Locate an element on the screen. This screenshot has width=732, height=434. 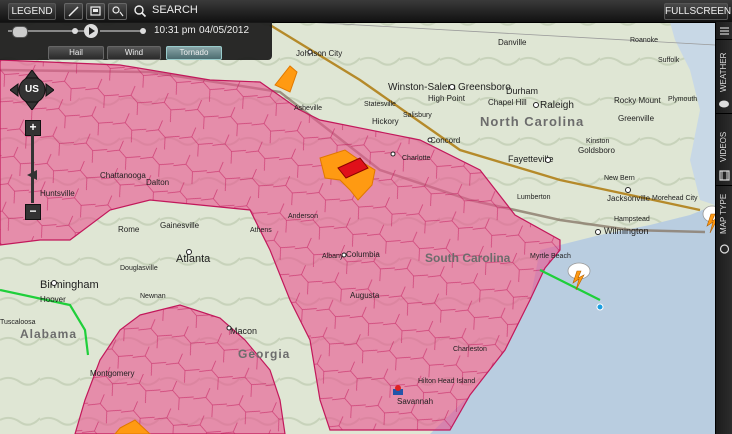
tab-videos-label: VIDEOS is located at coordinates (723, 146).